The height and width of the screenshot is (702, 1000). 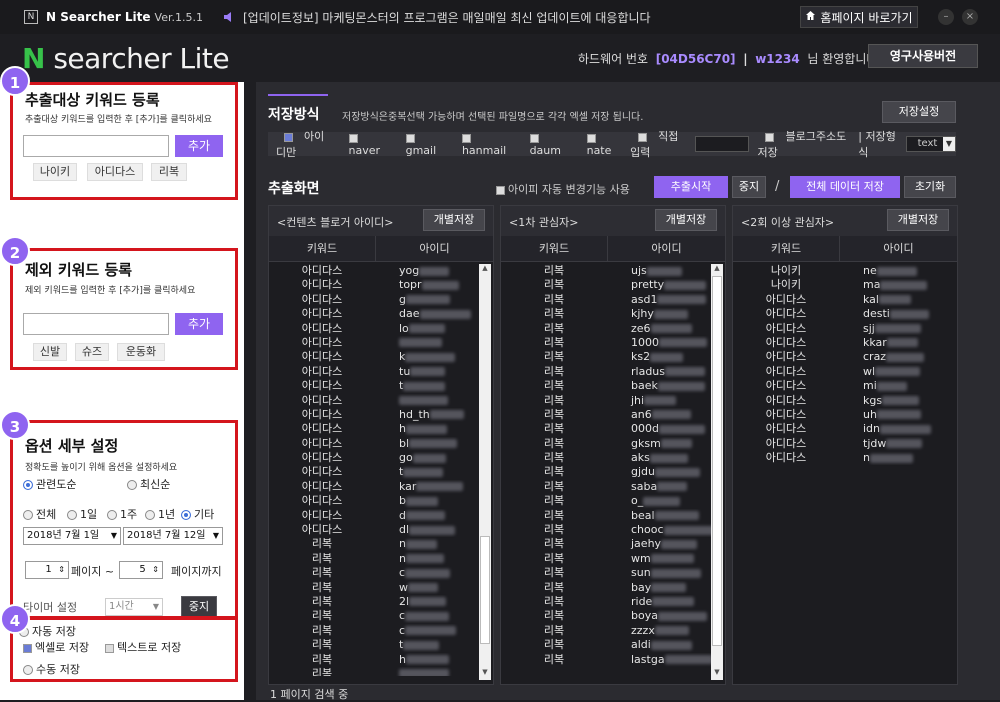 What do you see at coordinates (374, 487) in the screenshot?
I see `table-row: 아디다스 kar` at bounding box center [374, 487].